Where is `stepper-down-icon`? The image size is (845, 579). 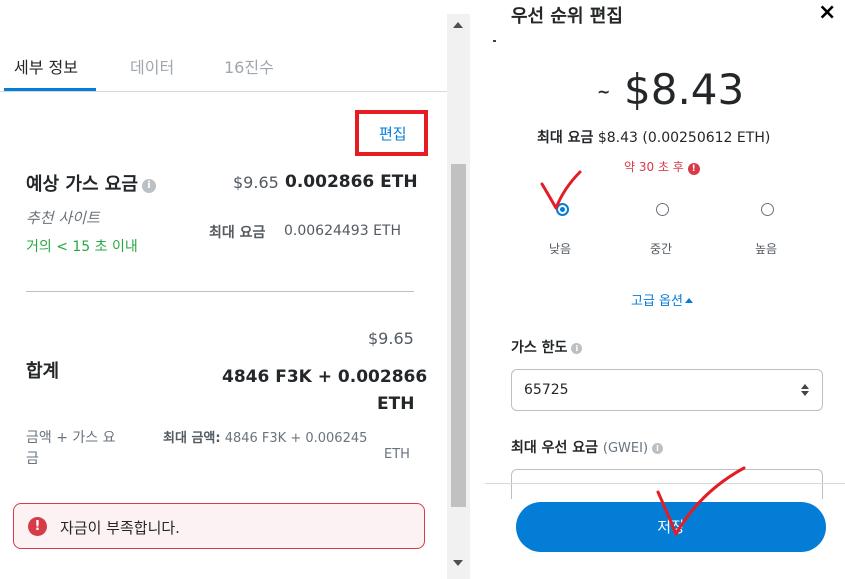
stepper-down-icon is located at coordinates (805, 393).